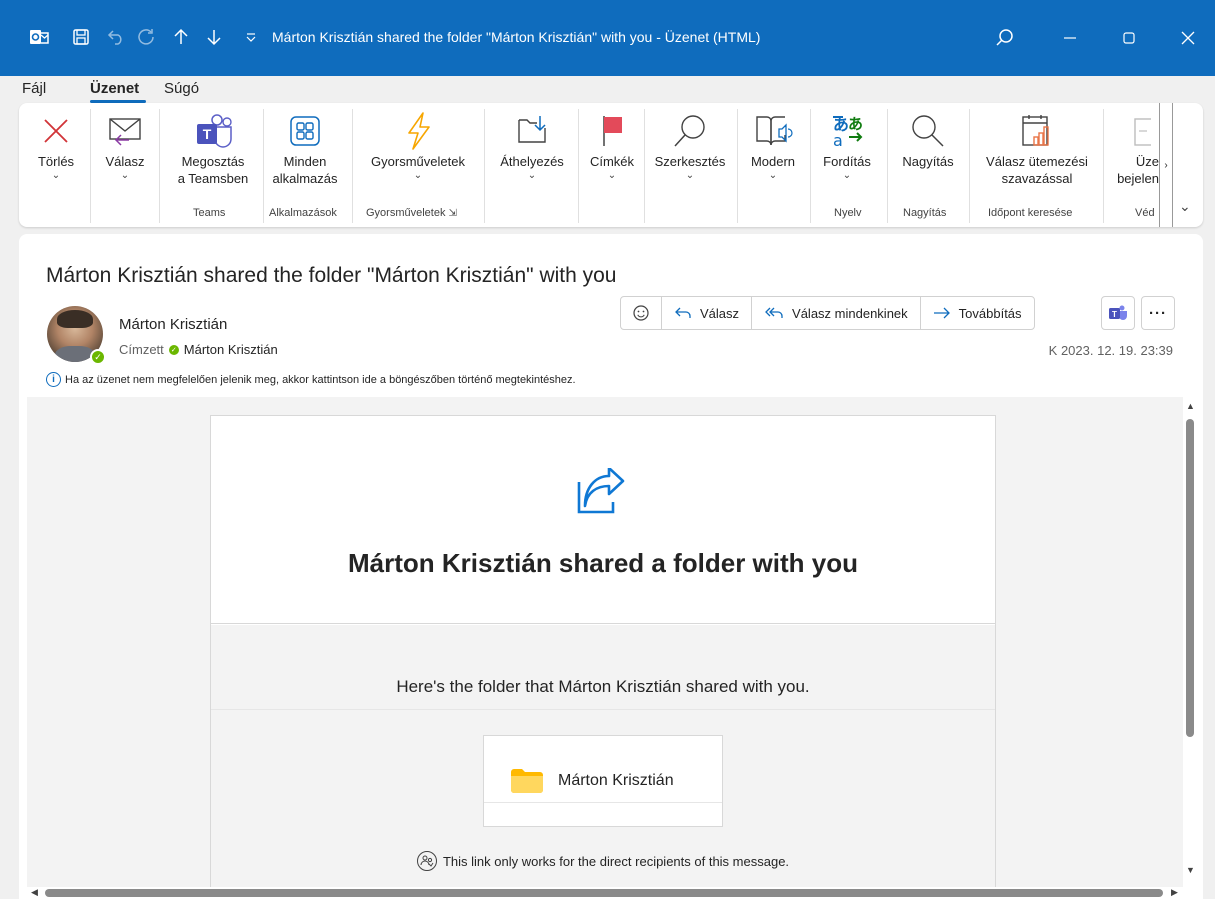 This screenshot has width=1215, height=899. Describe the element at coordinates (114, 88) in the screenshot. I see `tab-message: Üzenet` at that location.